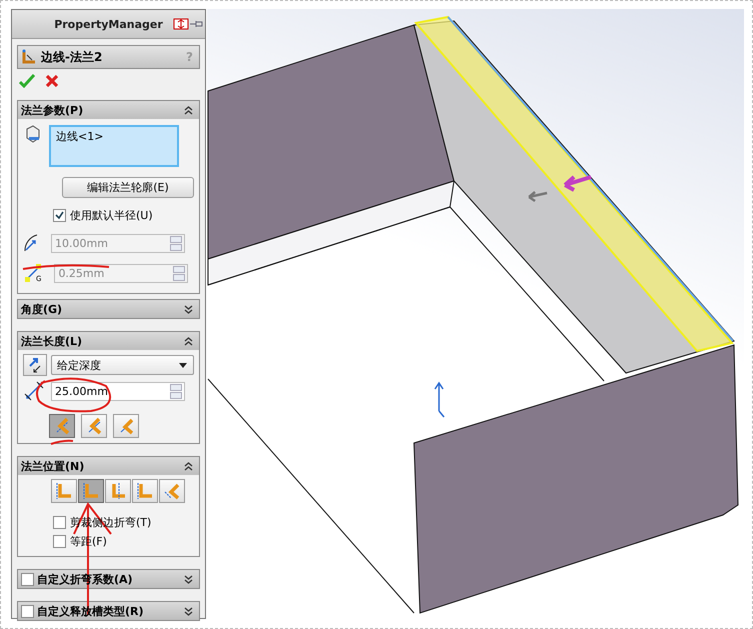  Describe the element at coordinates (52, 341) in the screenshot. I see `section-title: 法兰长度(L)` at that location.